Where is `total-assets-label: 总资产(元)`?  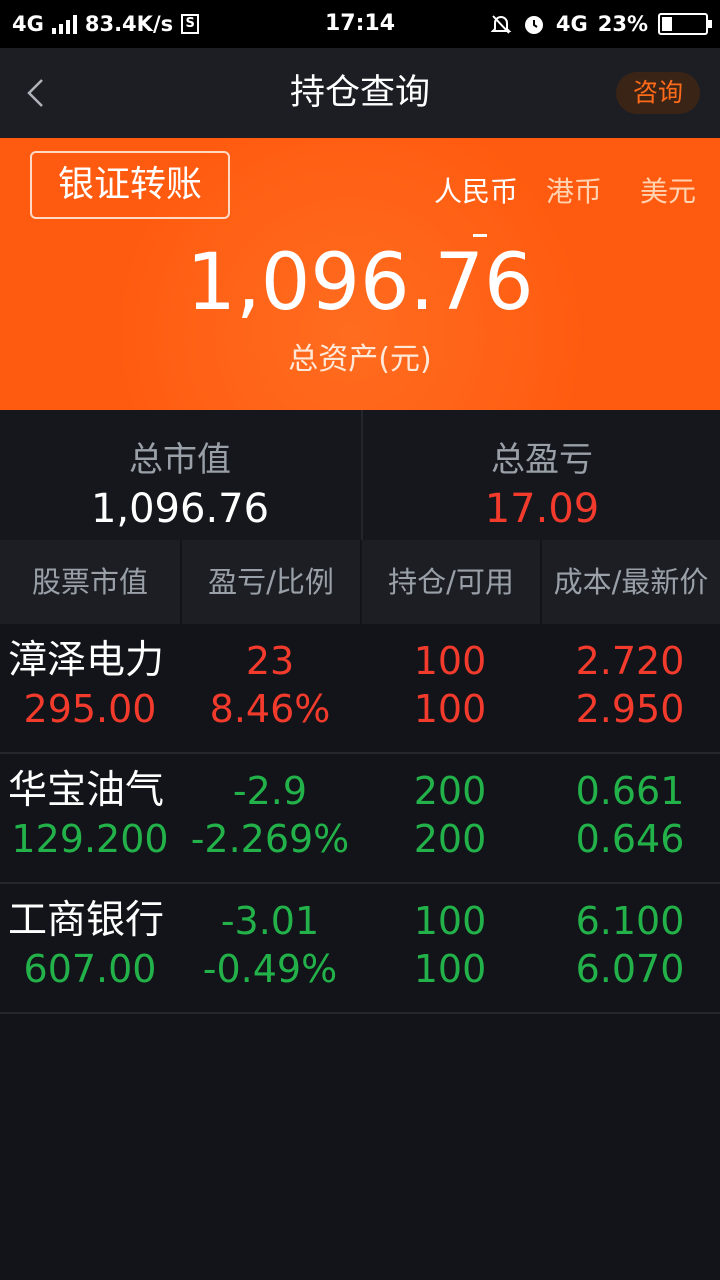
total-assets-label: 总资产(元) is located at coordinates (360, 359).